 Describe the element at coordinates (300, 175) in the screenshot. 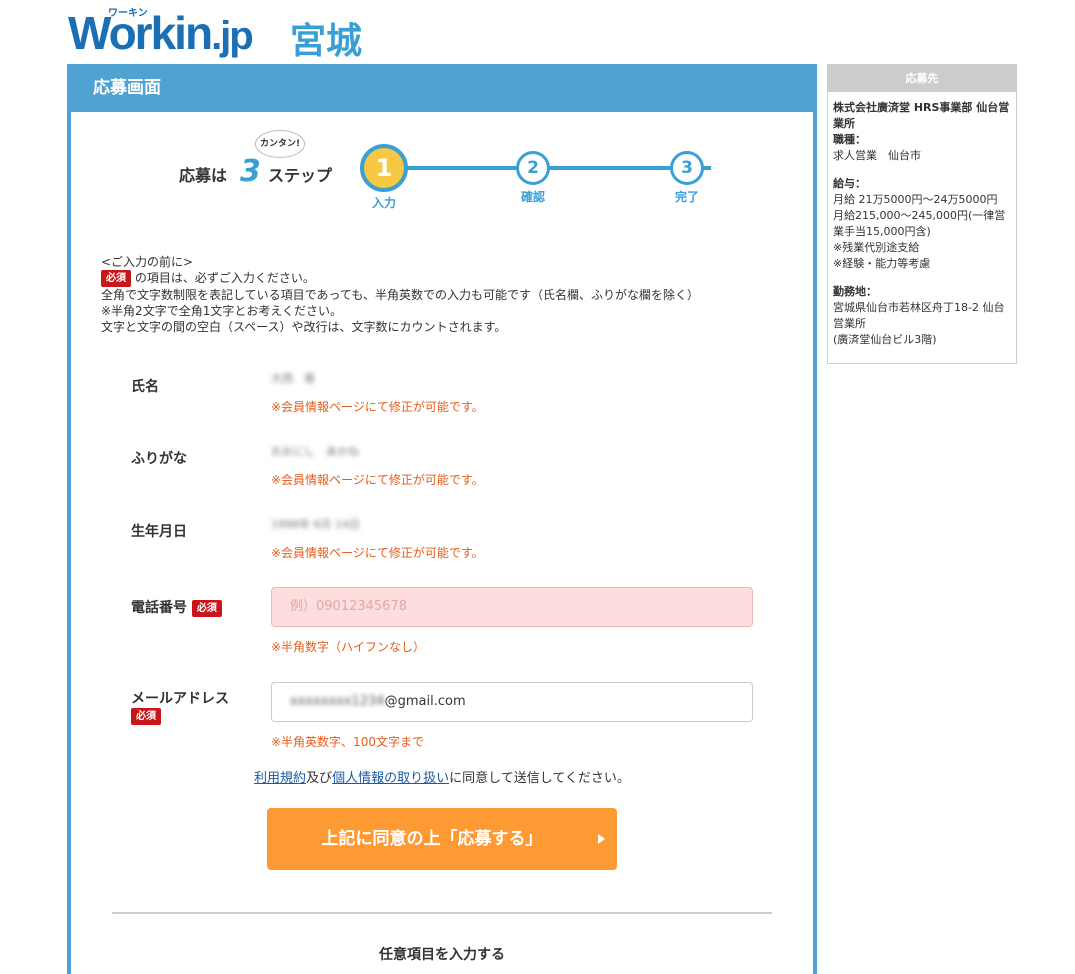

I see `steps-title-suffix: ステップ` at that location.